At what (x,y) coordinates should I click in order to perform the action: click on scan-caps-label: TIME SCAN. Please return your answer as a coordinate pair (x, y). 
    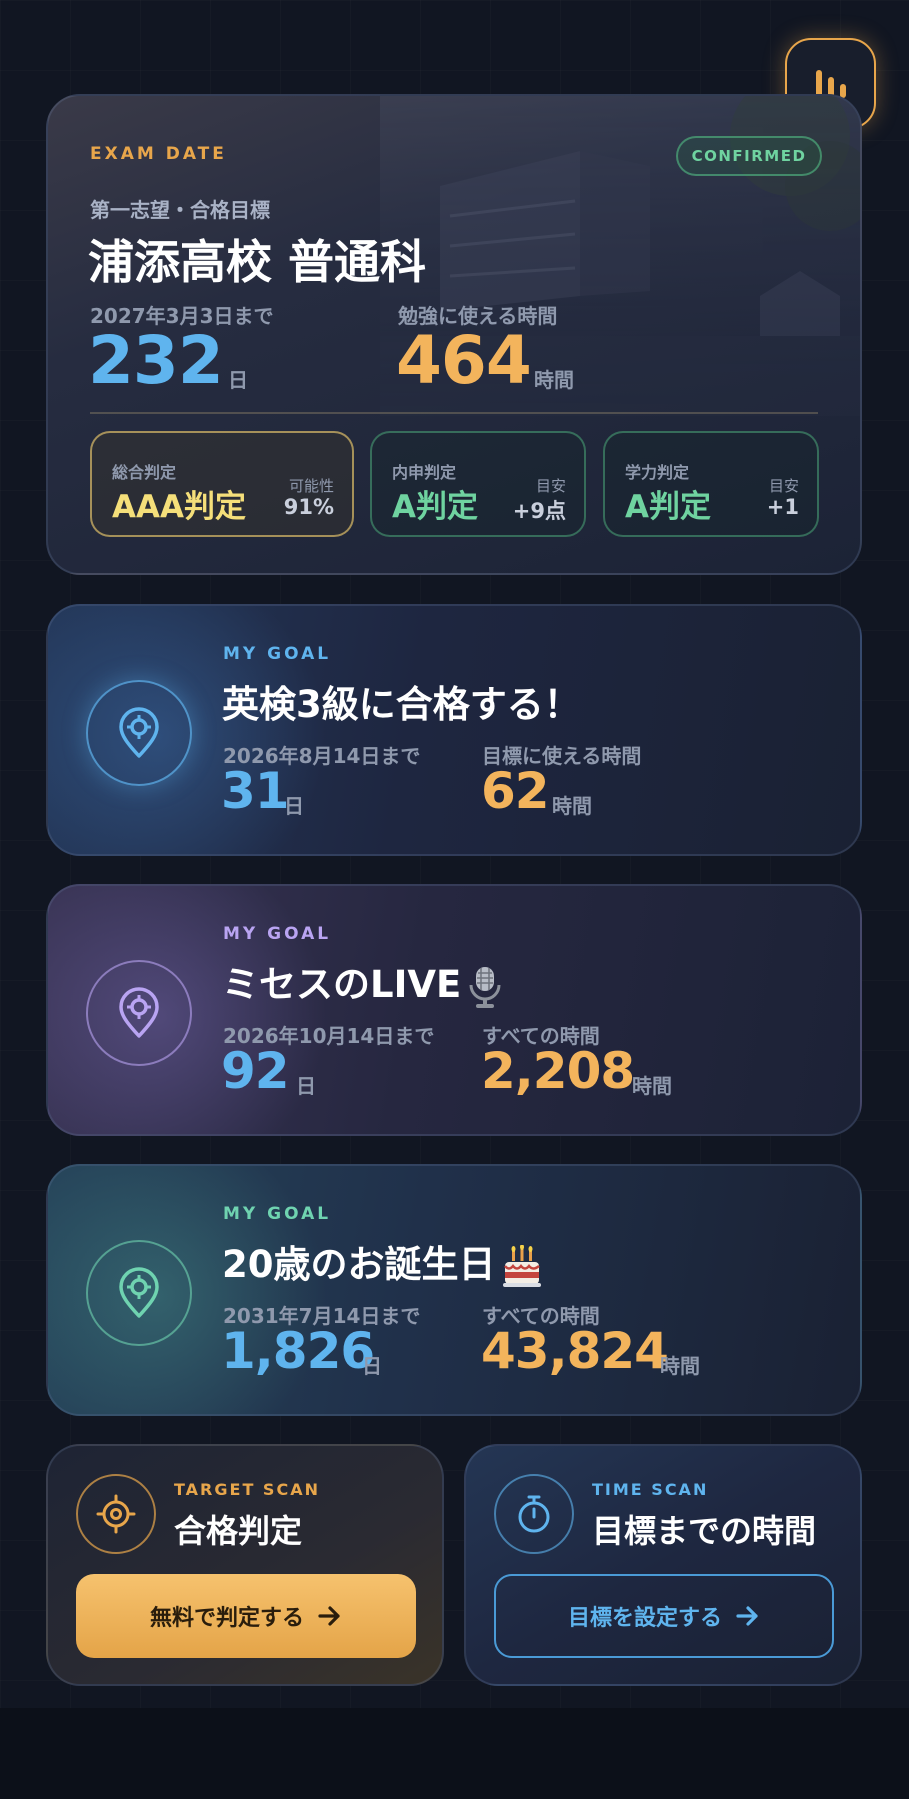
    Looking at the image, I should click on (650, 1489).